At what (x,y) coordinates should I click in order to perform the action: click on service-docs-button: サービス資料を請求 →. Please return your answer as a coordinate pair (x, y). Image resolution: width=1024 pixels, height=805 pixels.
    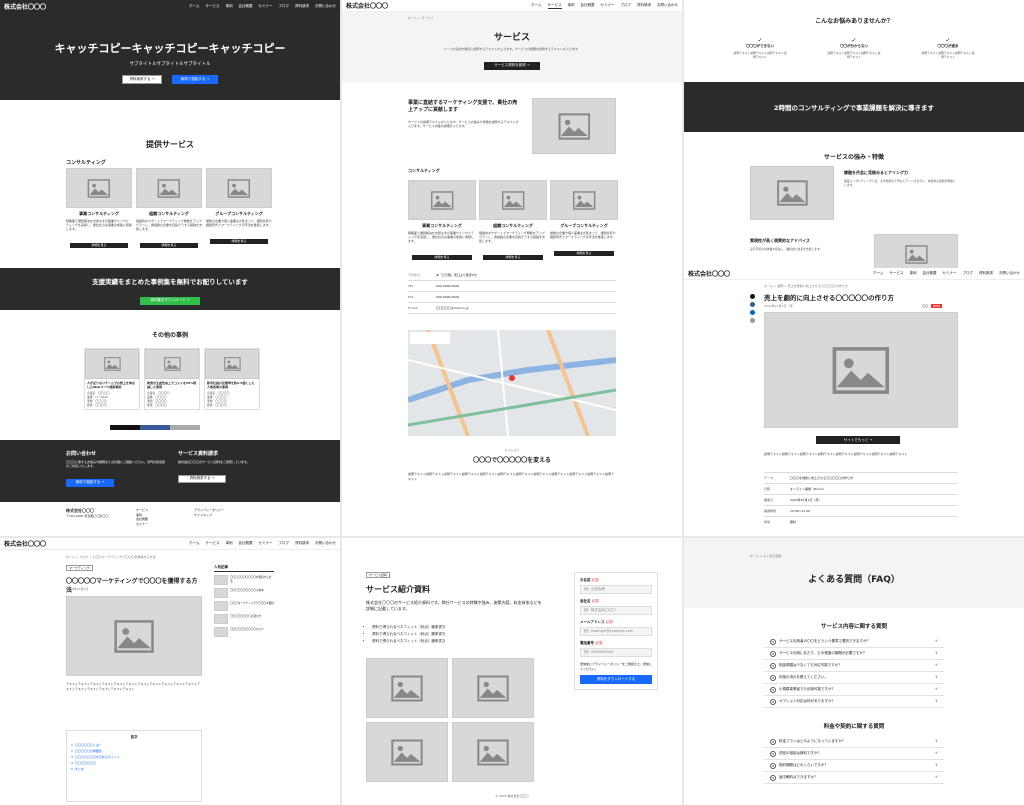
    Looking at the image, I should click on (512, 65).